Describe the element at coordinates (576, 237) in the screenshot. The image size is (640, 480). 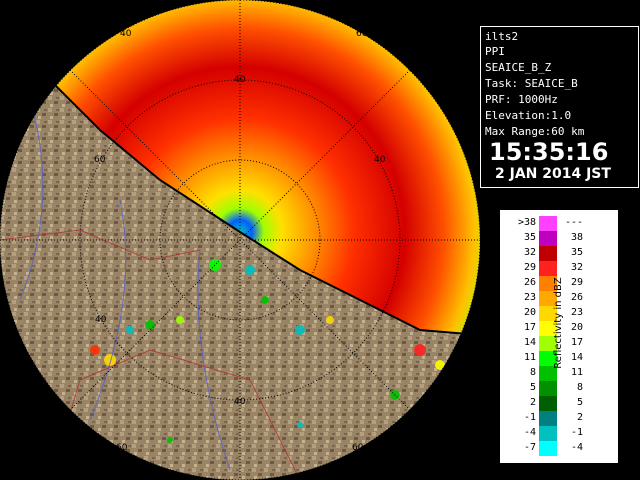
I see `legend-max-value: 38` at that location.